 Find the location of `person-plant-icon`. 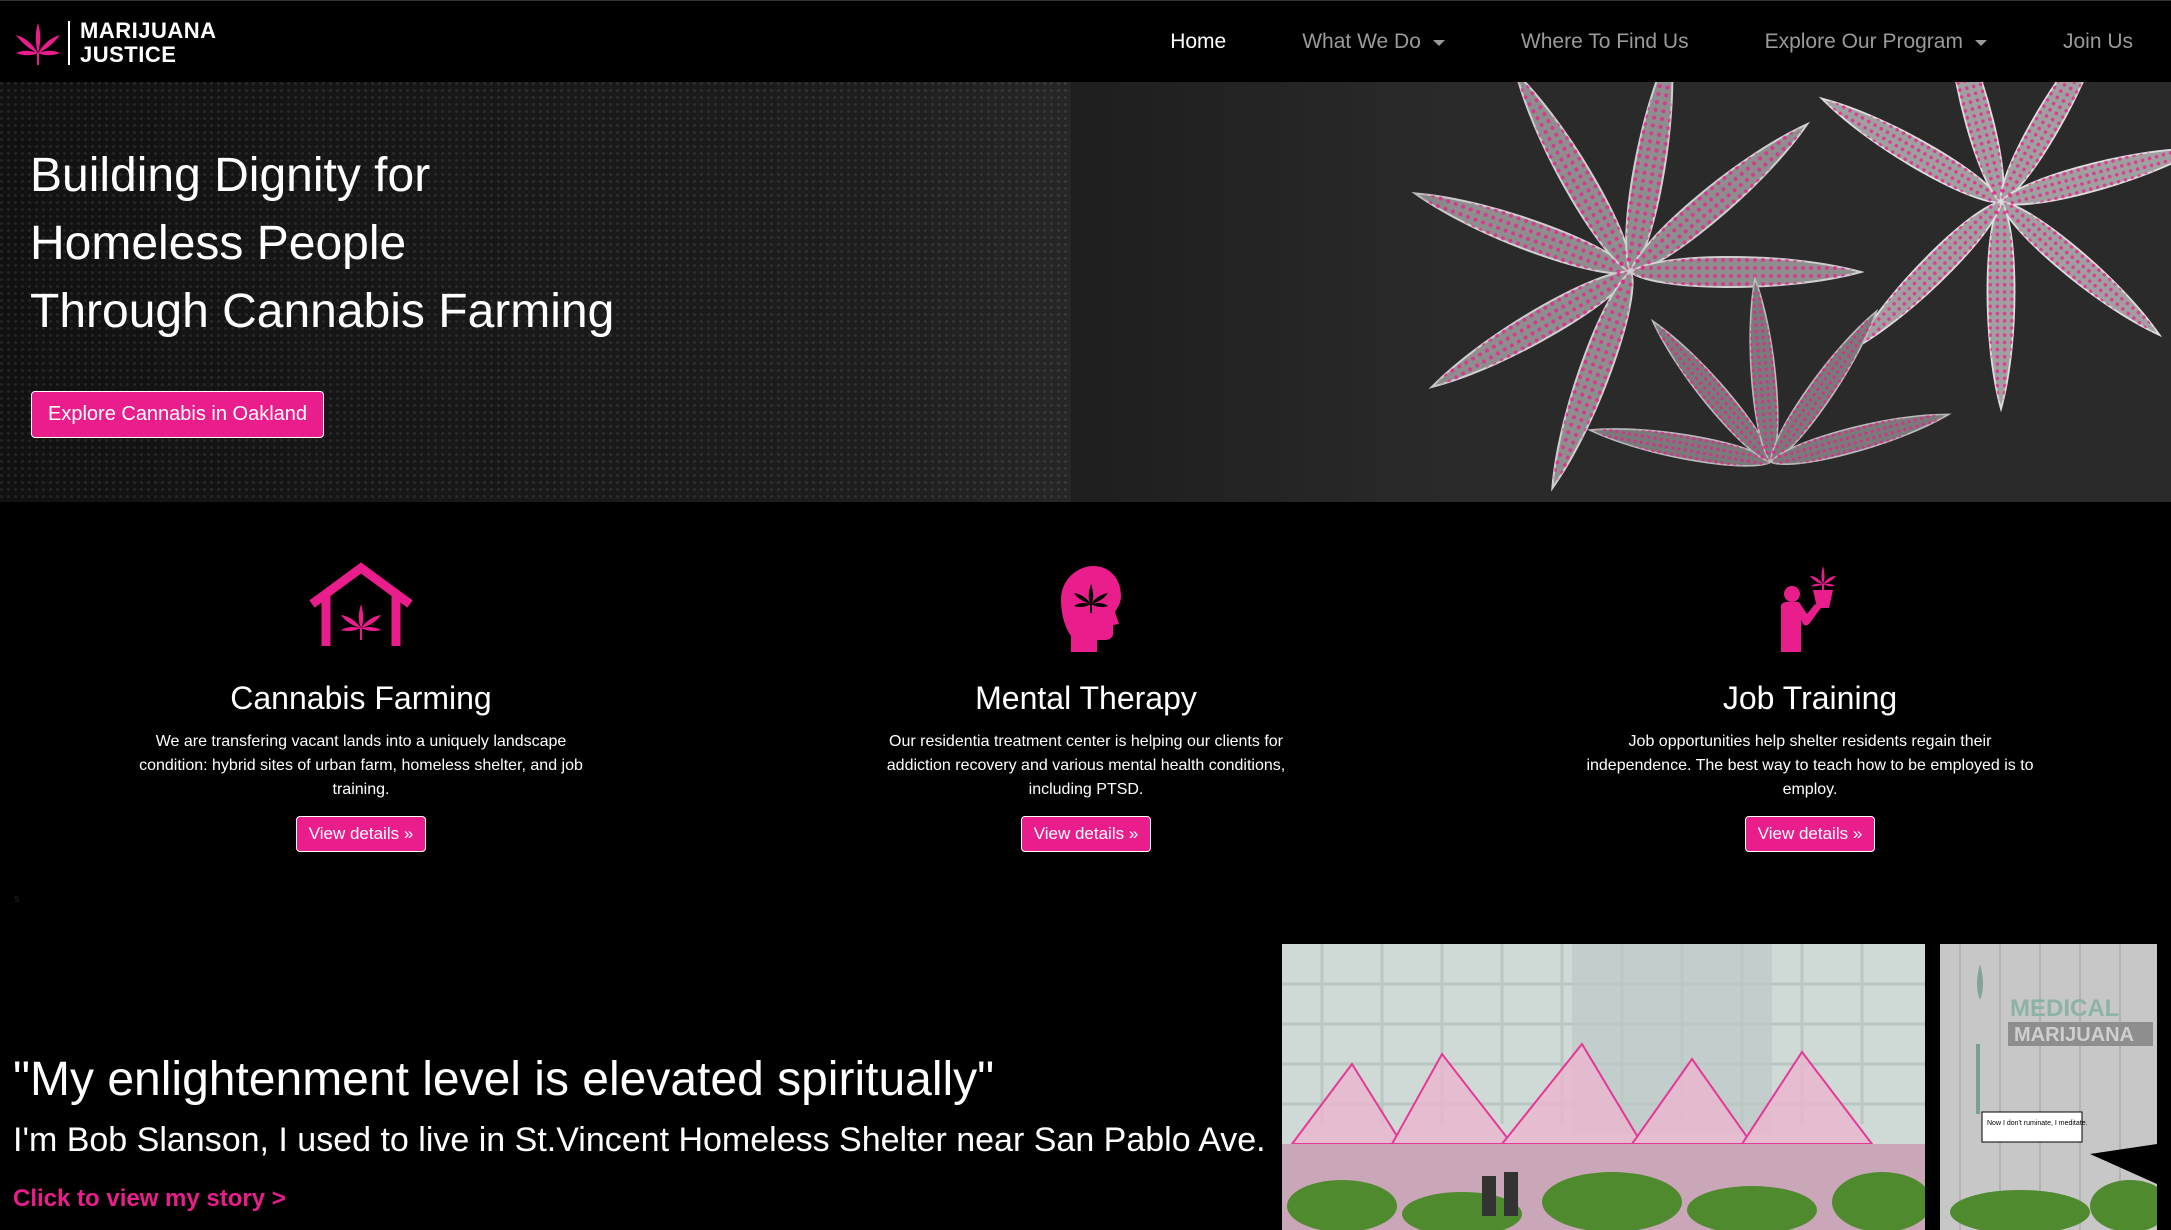

person-plant-icon is located at coordinates (1808, 609).